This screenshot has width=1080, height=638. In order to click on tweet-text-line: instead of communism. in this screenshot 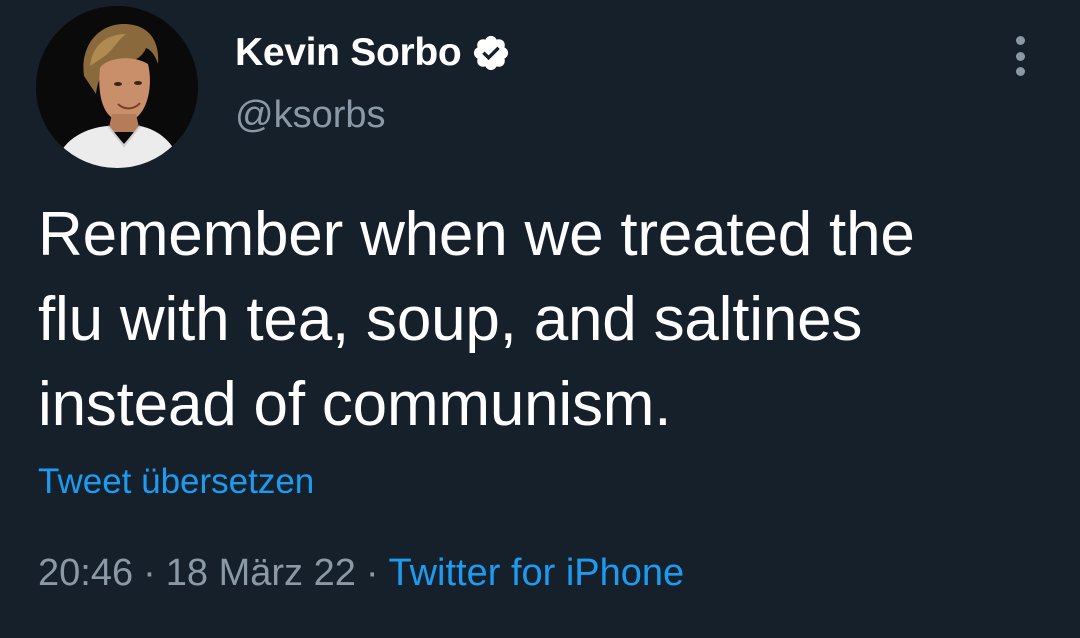, I will do `click(355, 404)`.